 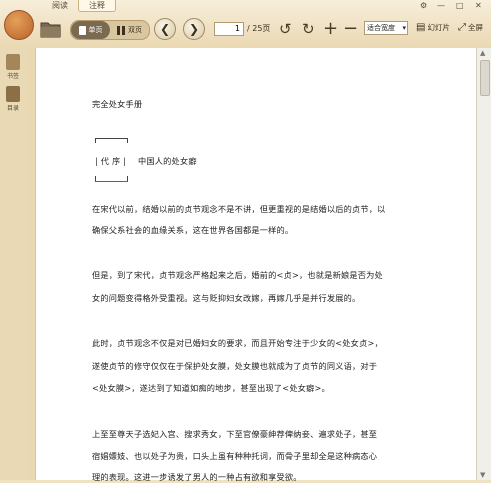 What do you see at coordinates (13, 62) in the screenshot?
I see `bookmark-icon` at bounding box center [13, 62].